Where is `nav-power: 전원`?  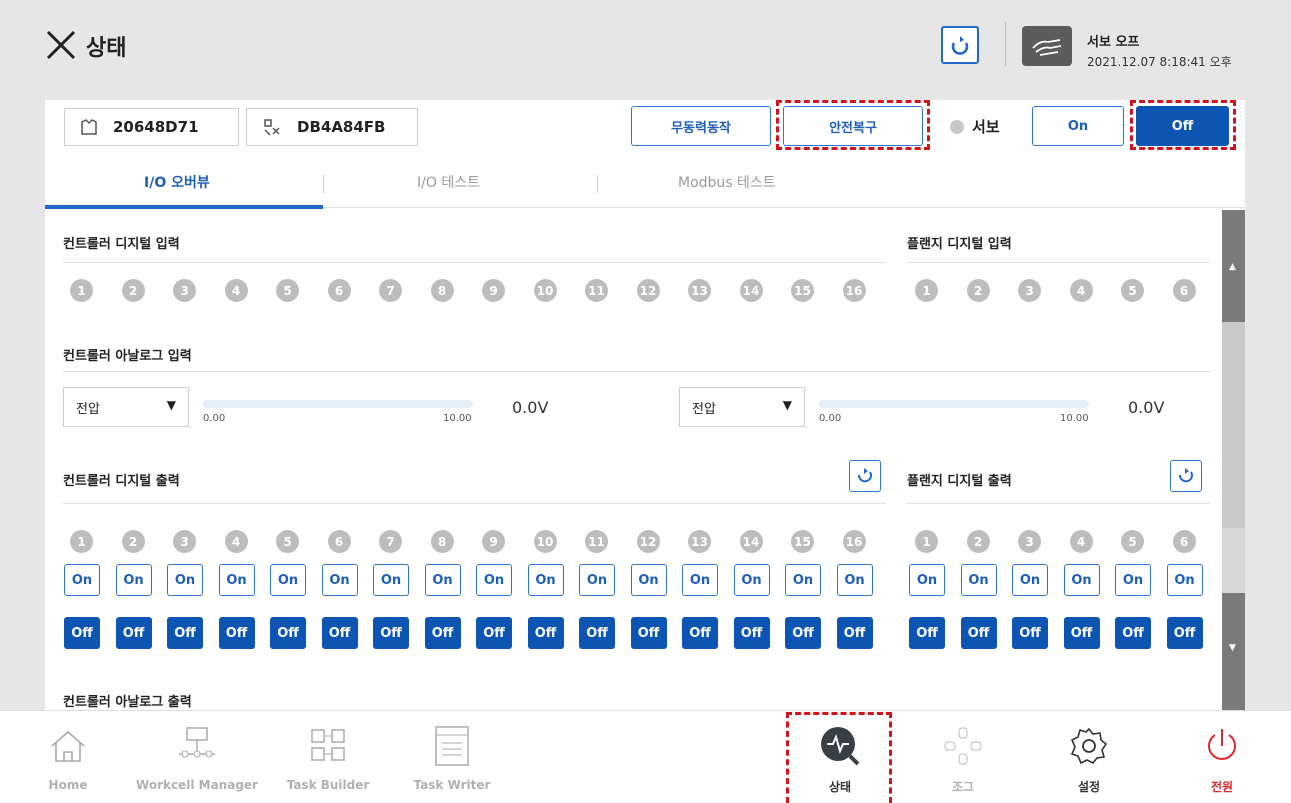 nav-power: 전원 is located at coordinates (1216, 760).